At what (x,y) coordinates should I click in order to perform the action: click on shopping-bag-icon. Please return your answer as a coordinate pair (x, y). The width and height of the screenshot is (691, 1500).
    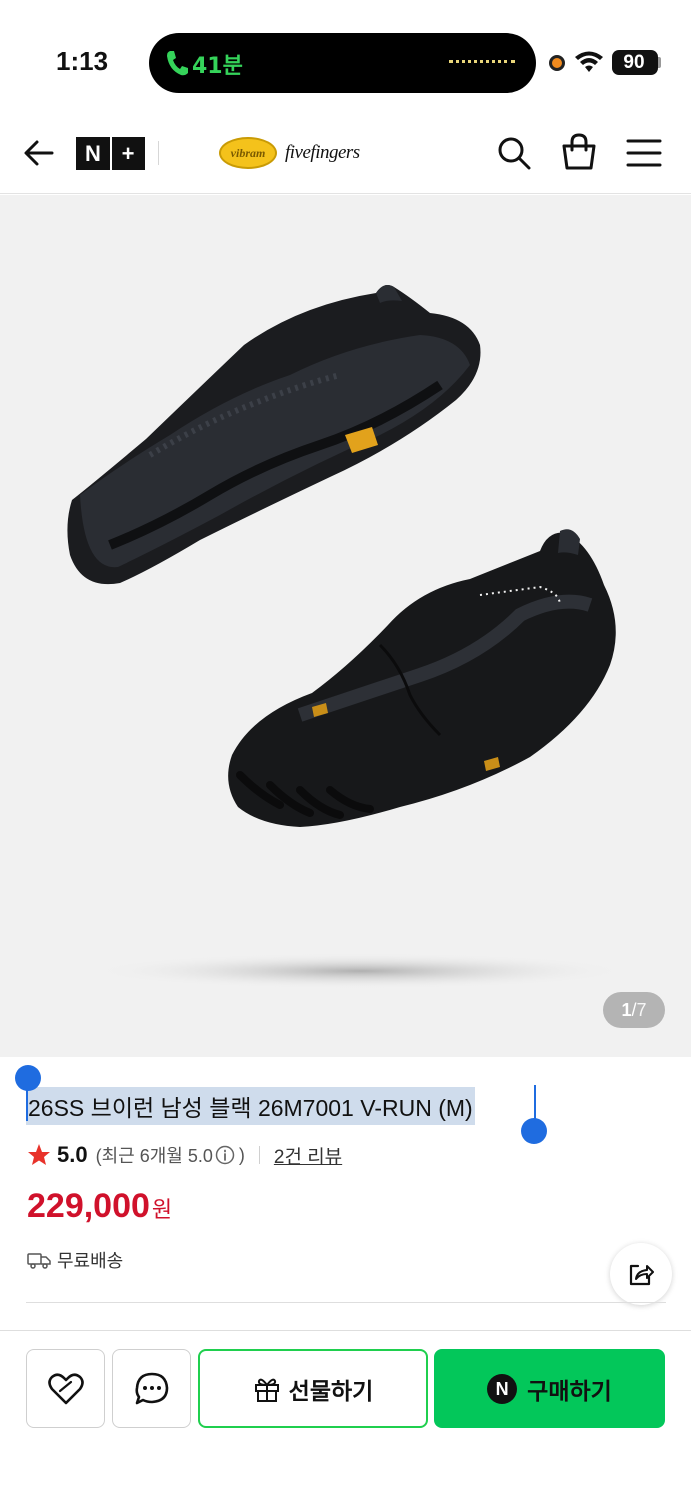
    Looking at the image, I should click on (579, 152).